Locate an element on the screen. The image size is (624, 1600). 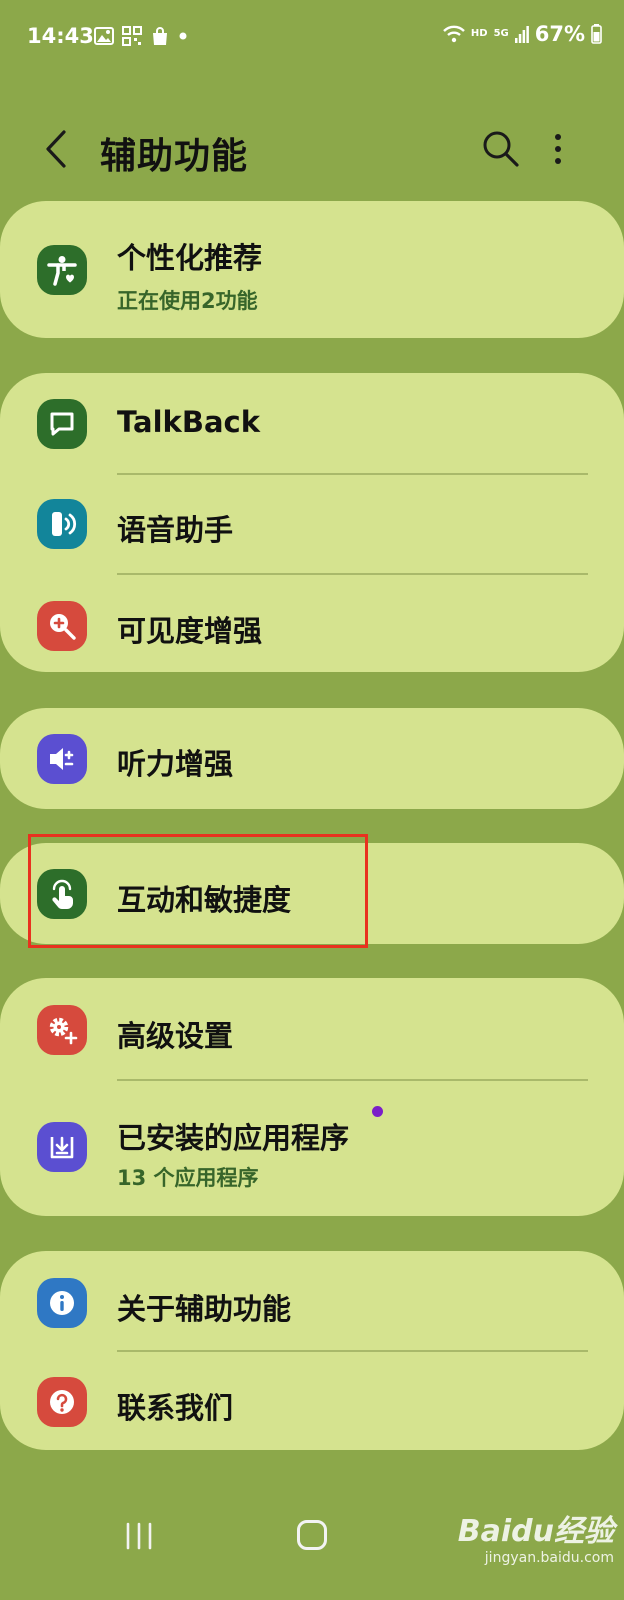
settings-group-about: 关于辅助功能 联系我们 is located at coordinates (312, 1350).